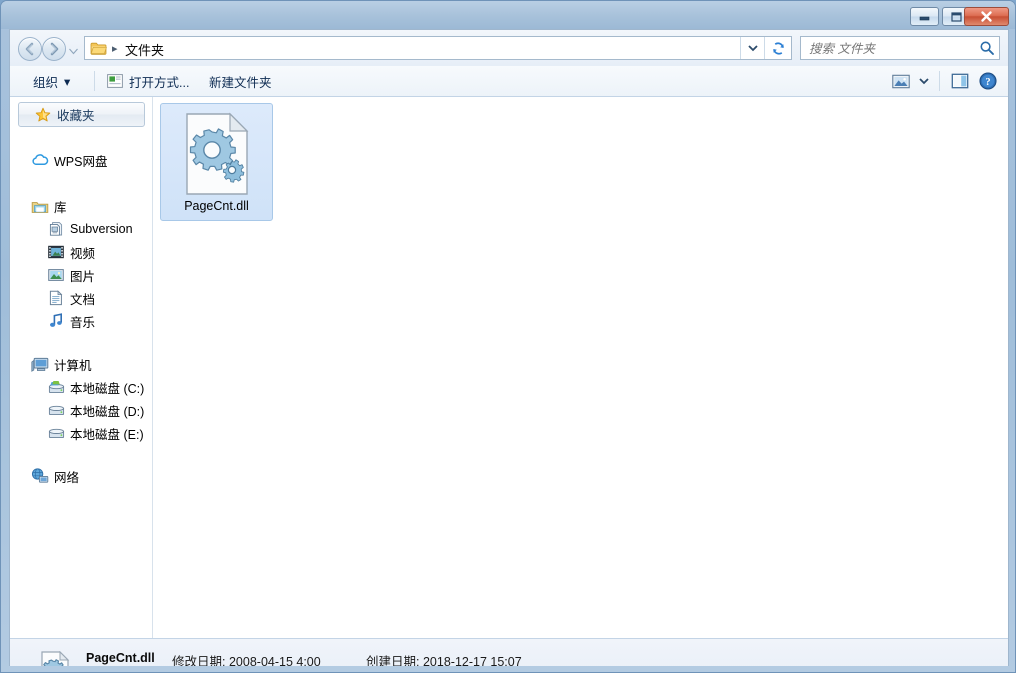 The image size is (1016, 673). I want to click on cloud-icon, so click(40, 160).